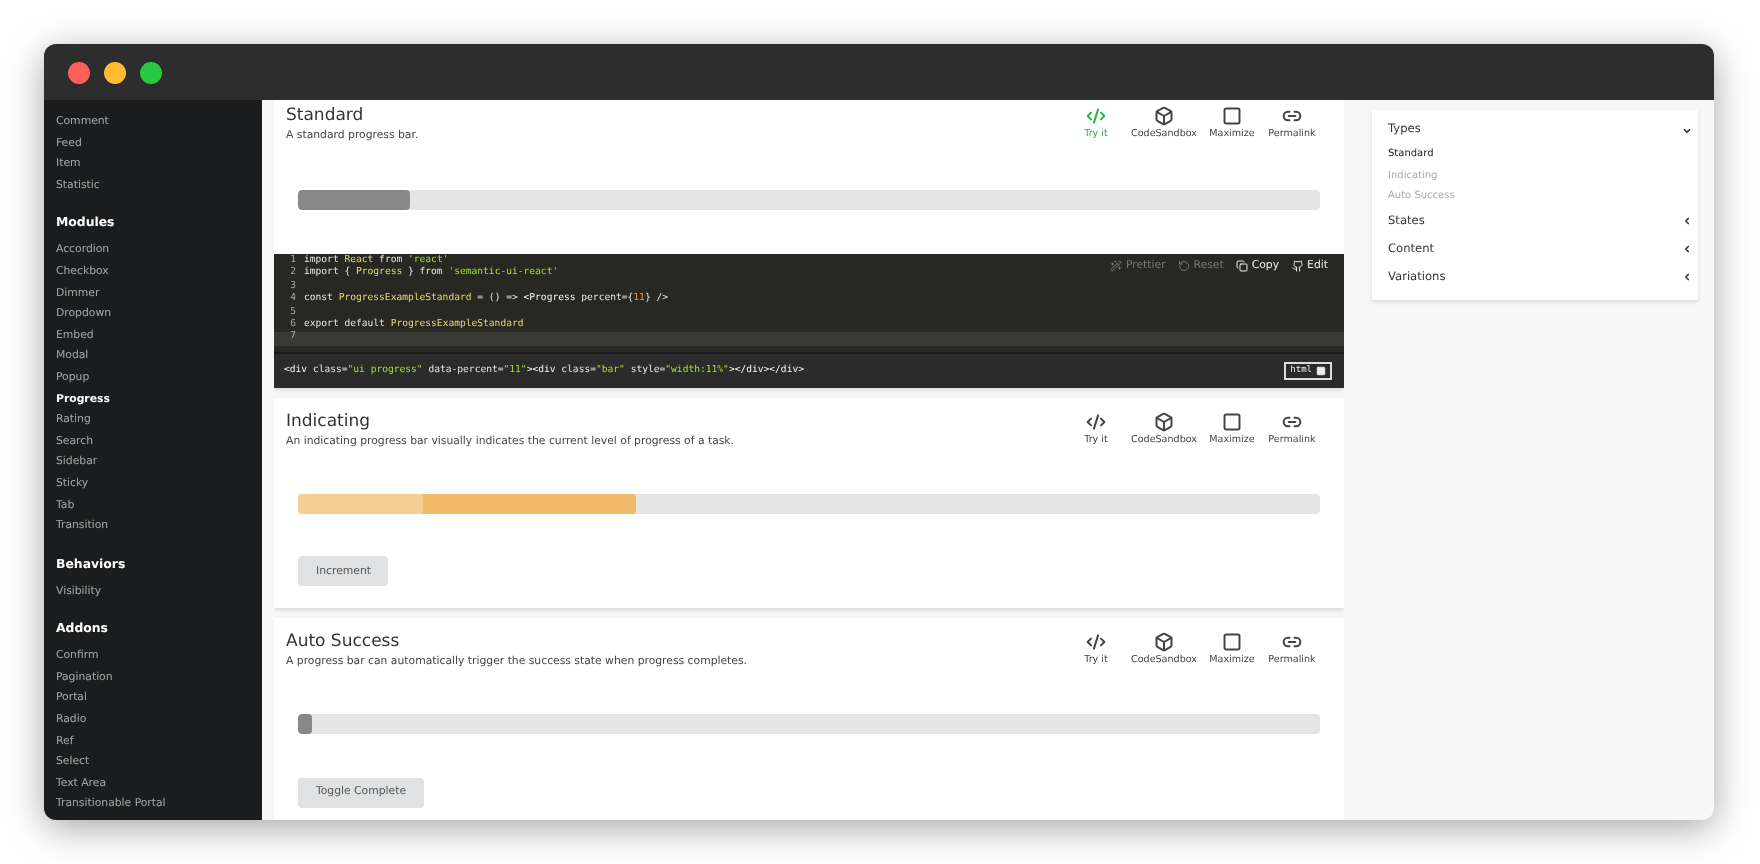  Describe the element at coordinates (329, 422) in the screenshot. I see `example-title: Indicating` at that location.